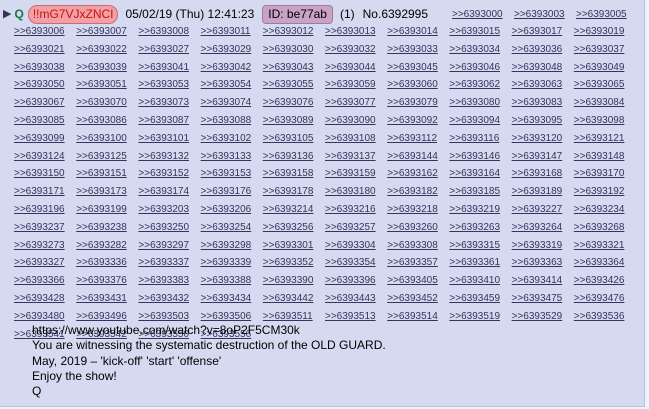  What do you see at coordinates (297, 14) in the screenshot?
I see `poster-id-badge: ID: be77ab` at bounding box center [297, 14].